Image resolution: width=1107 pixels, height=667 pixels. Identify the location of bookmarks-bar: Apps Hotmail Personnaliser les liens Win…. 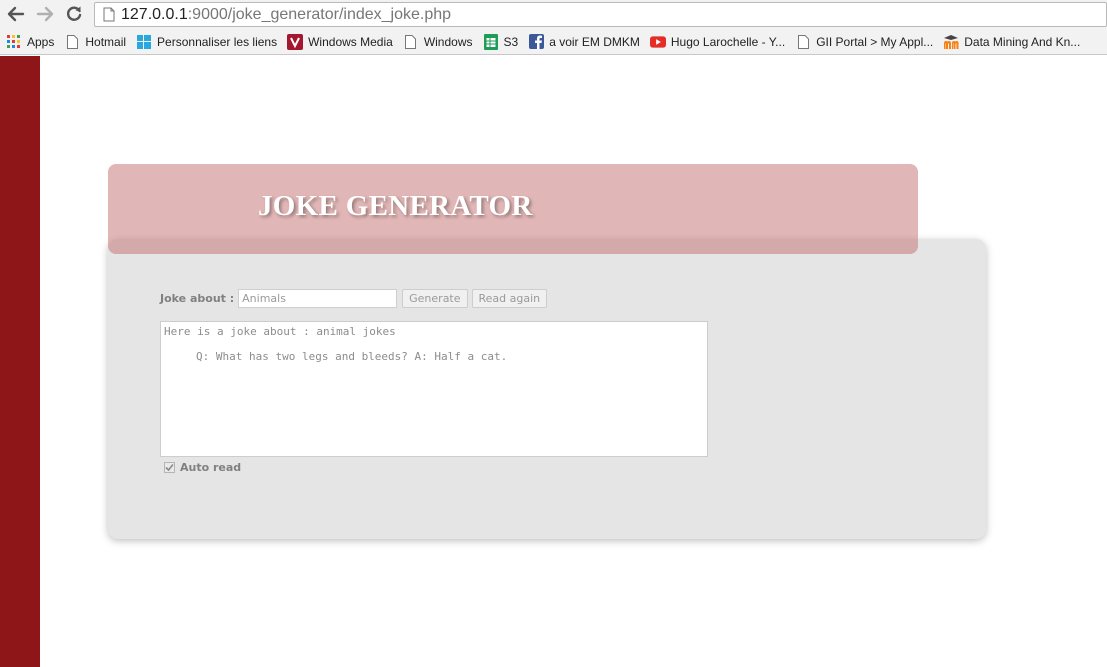
(553, 42).